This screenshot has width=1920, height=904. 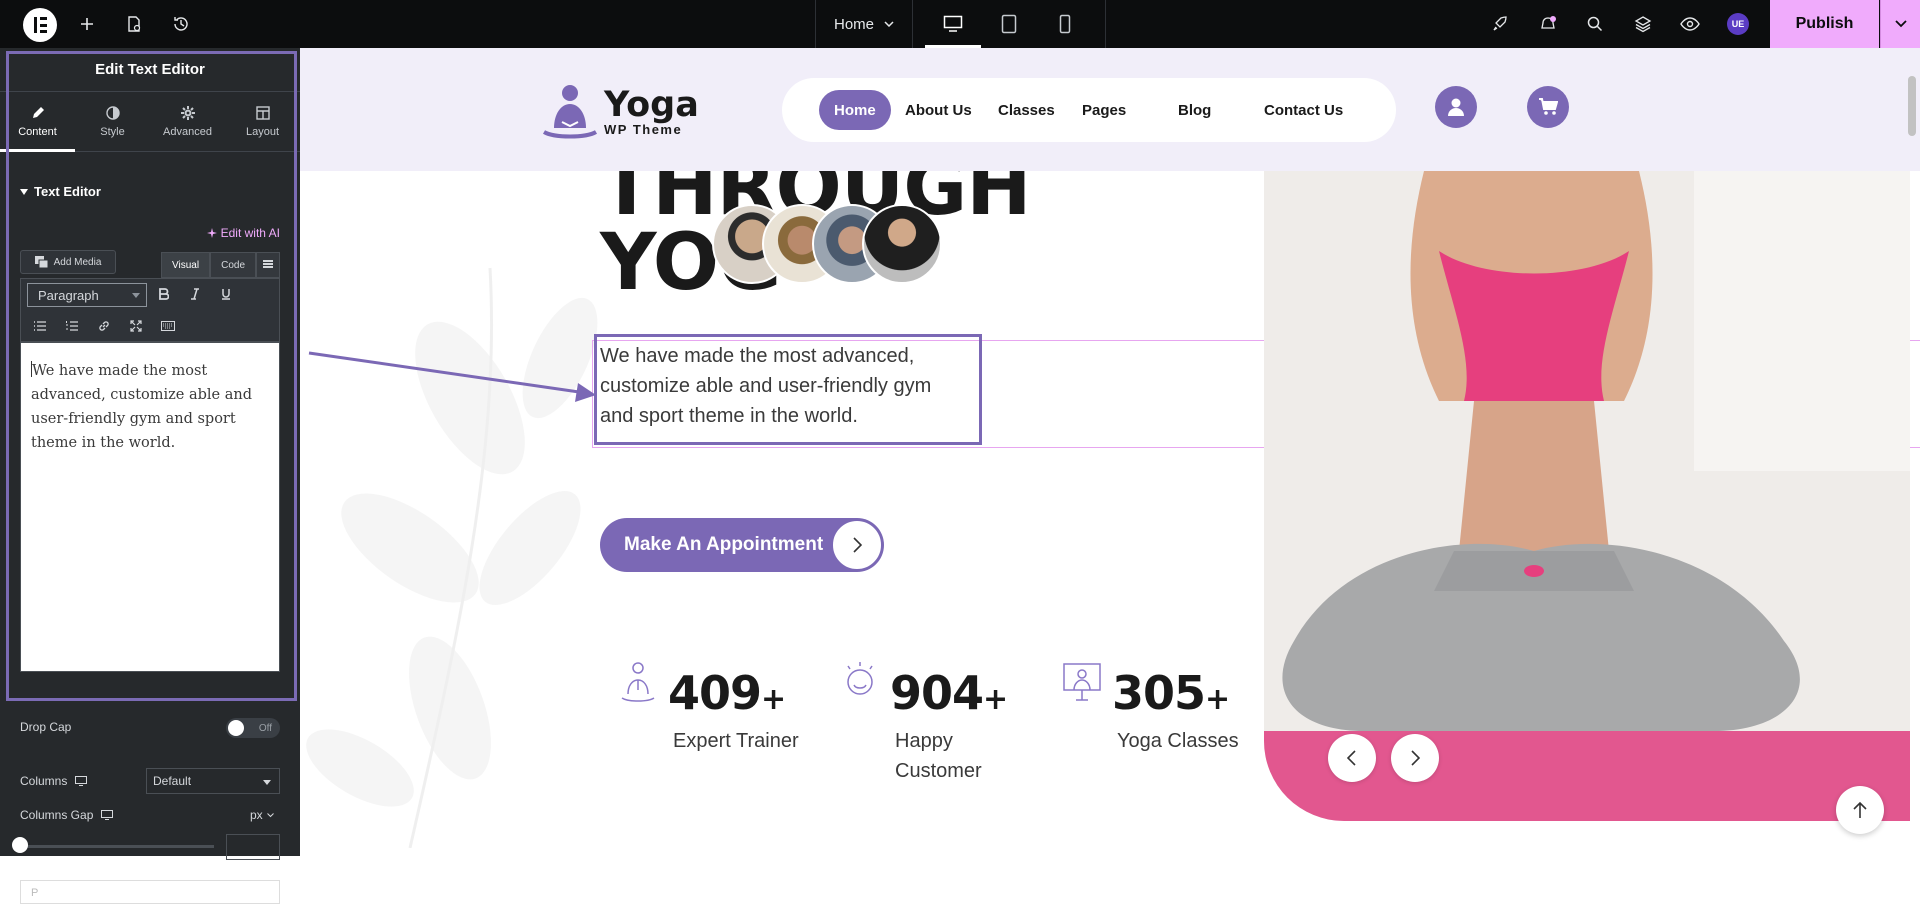 What do you see at coordinates (1194, 110) in the screenshot?
I see `nav-blog: Blog` at bounding box center [1194, 110].